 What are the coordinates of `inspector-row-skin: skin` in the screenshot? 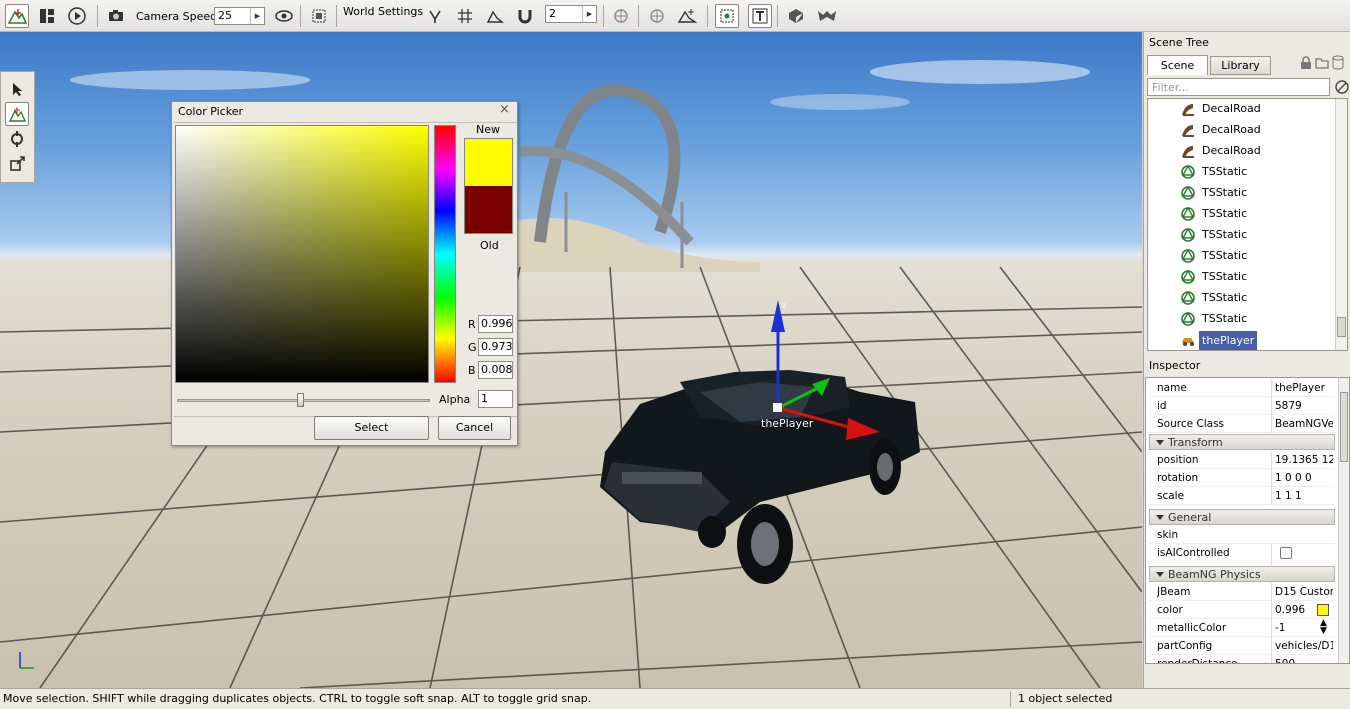 It's located at (1242, 535).